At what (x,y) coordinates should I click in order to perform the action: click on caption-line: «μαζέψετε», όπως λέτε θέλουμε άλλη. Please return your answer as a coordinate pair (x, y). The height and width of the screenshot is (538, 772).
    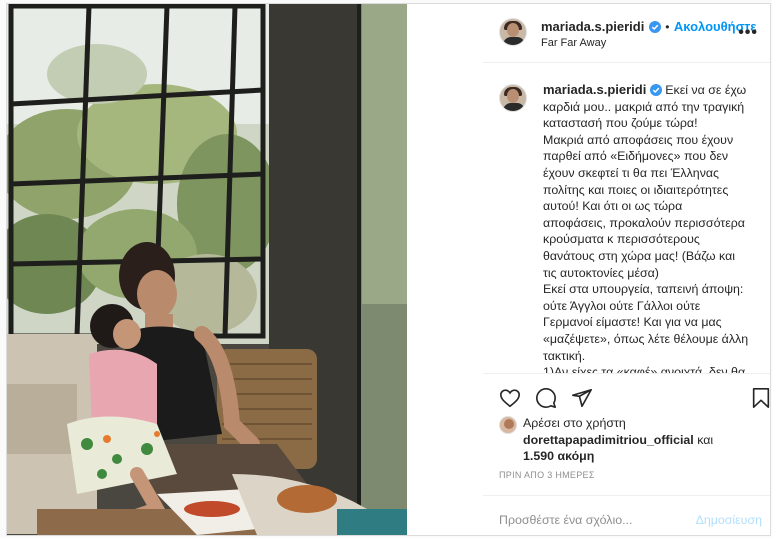
    Looking at the image, I should click on (646, 338).